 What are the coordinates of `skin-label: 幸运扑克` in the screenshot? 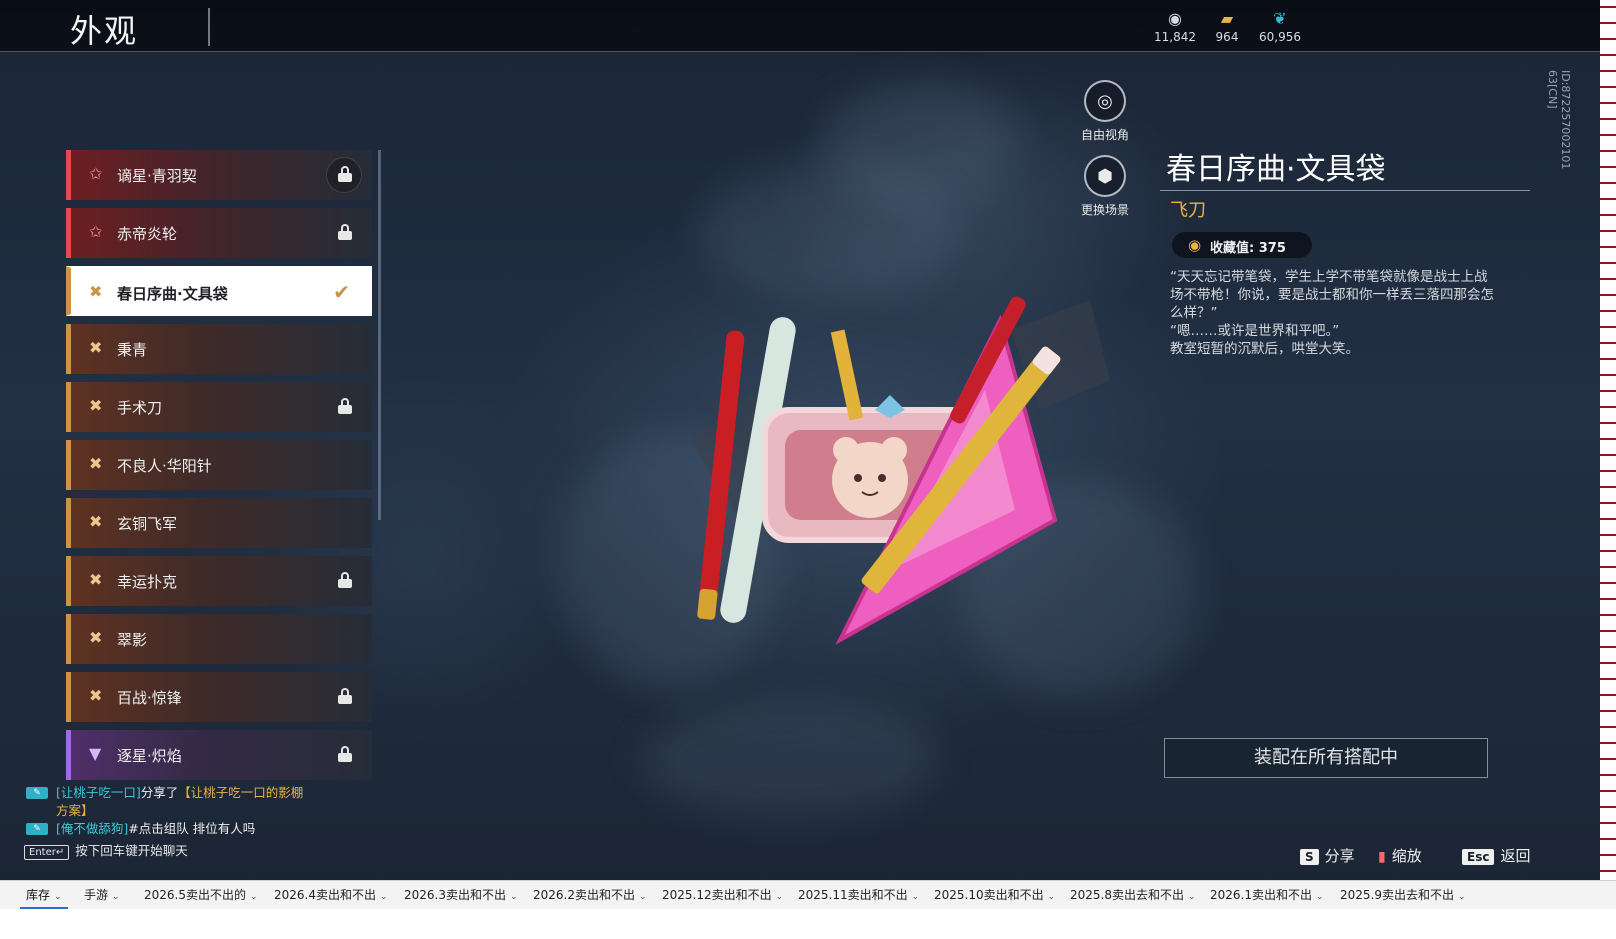 It's located at (147, 582).